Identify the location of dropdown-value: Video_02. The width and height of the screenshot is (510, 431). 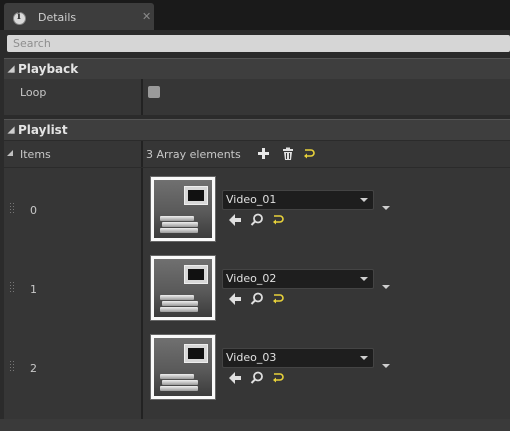
(251, 278).